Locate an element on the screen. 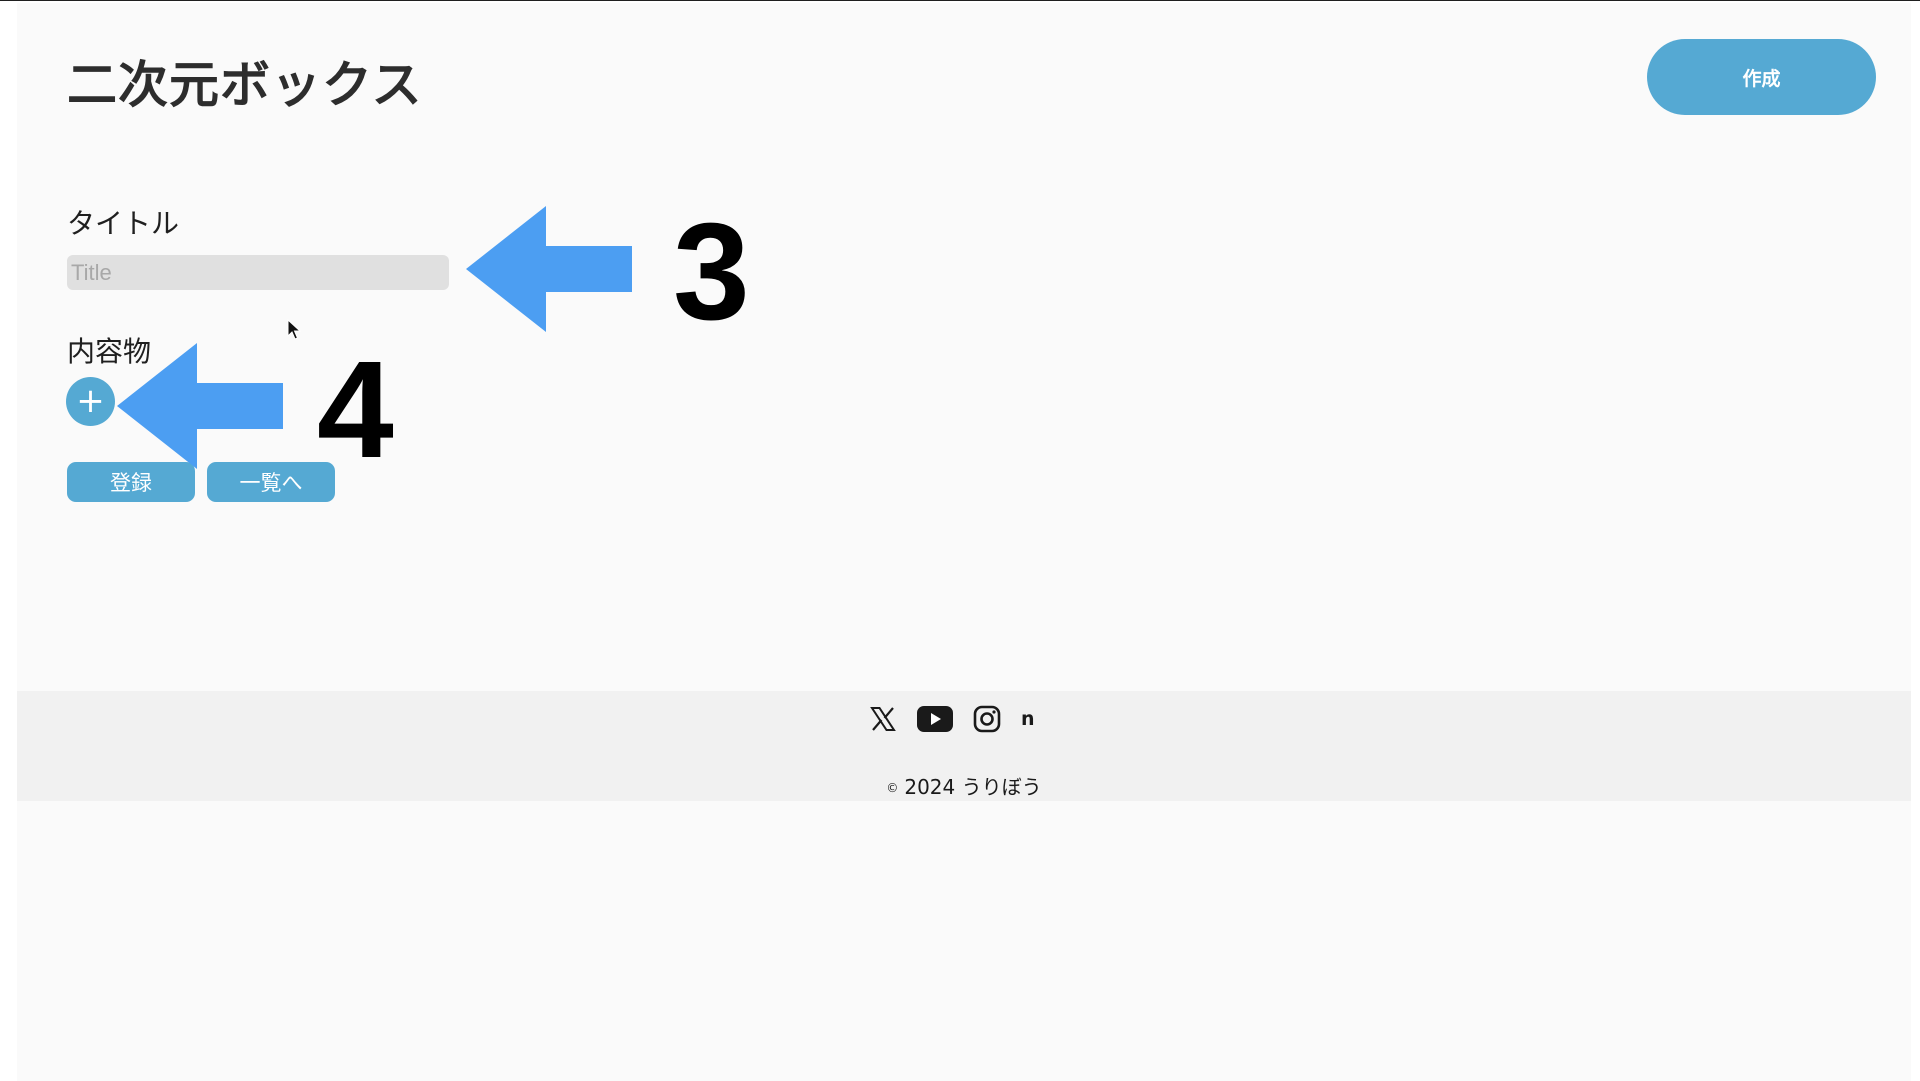 This screenshot has height=1081, width=1920. arrow-3-shape is located at coordinates (549, 269).